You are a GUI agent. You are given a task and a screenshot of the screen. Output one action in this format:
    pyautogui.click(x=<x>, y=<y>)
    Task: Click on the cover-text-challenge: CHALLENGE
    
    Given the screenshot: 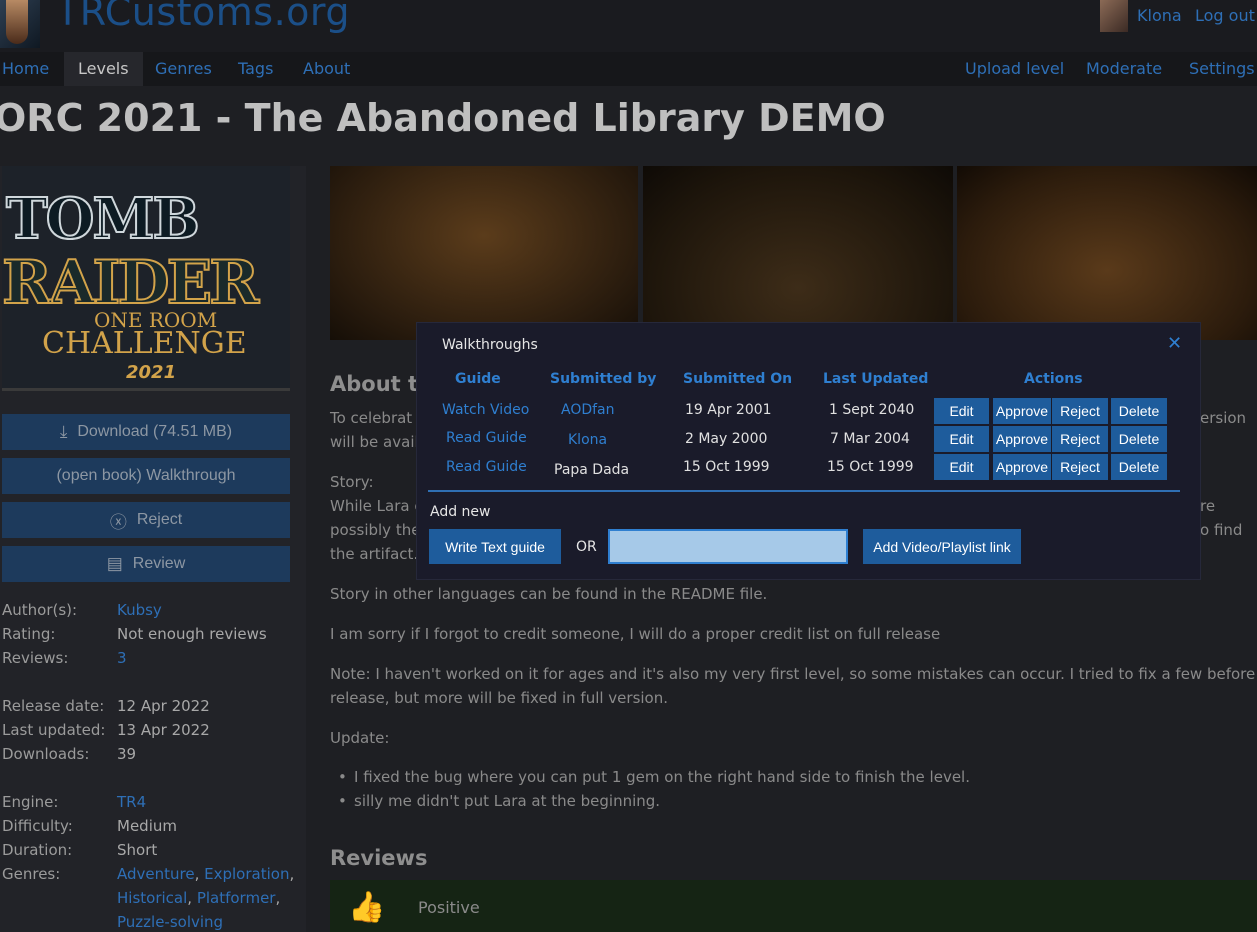 What is the action you would take?
    pyautogui.click(x=144, y=343)
    